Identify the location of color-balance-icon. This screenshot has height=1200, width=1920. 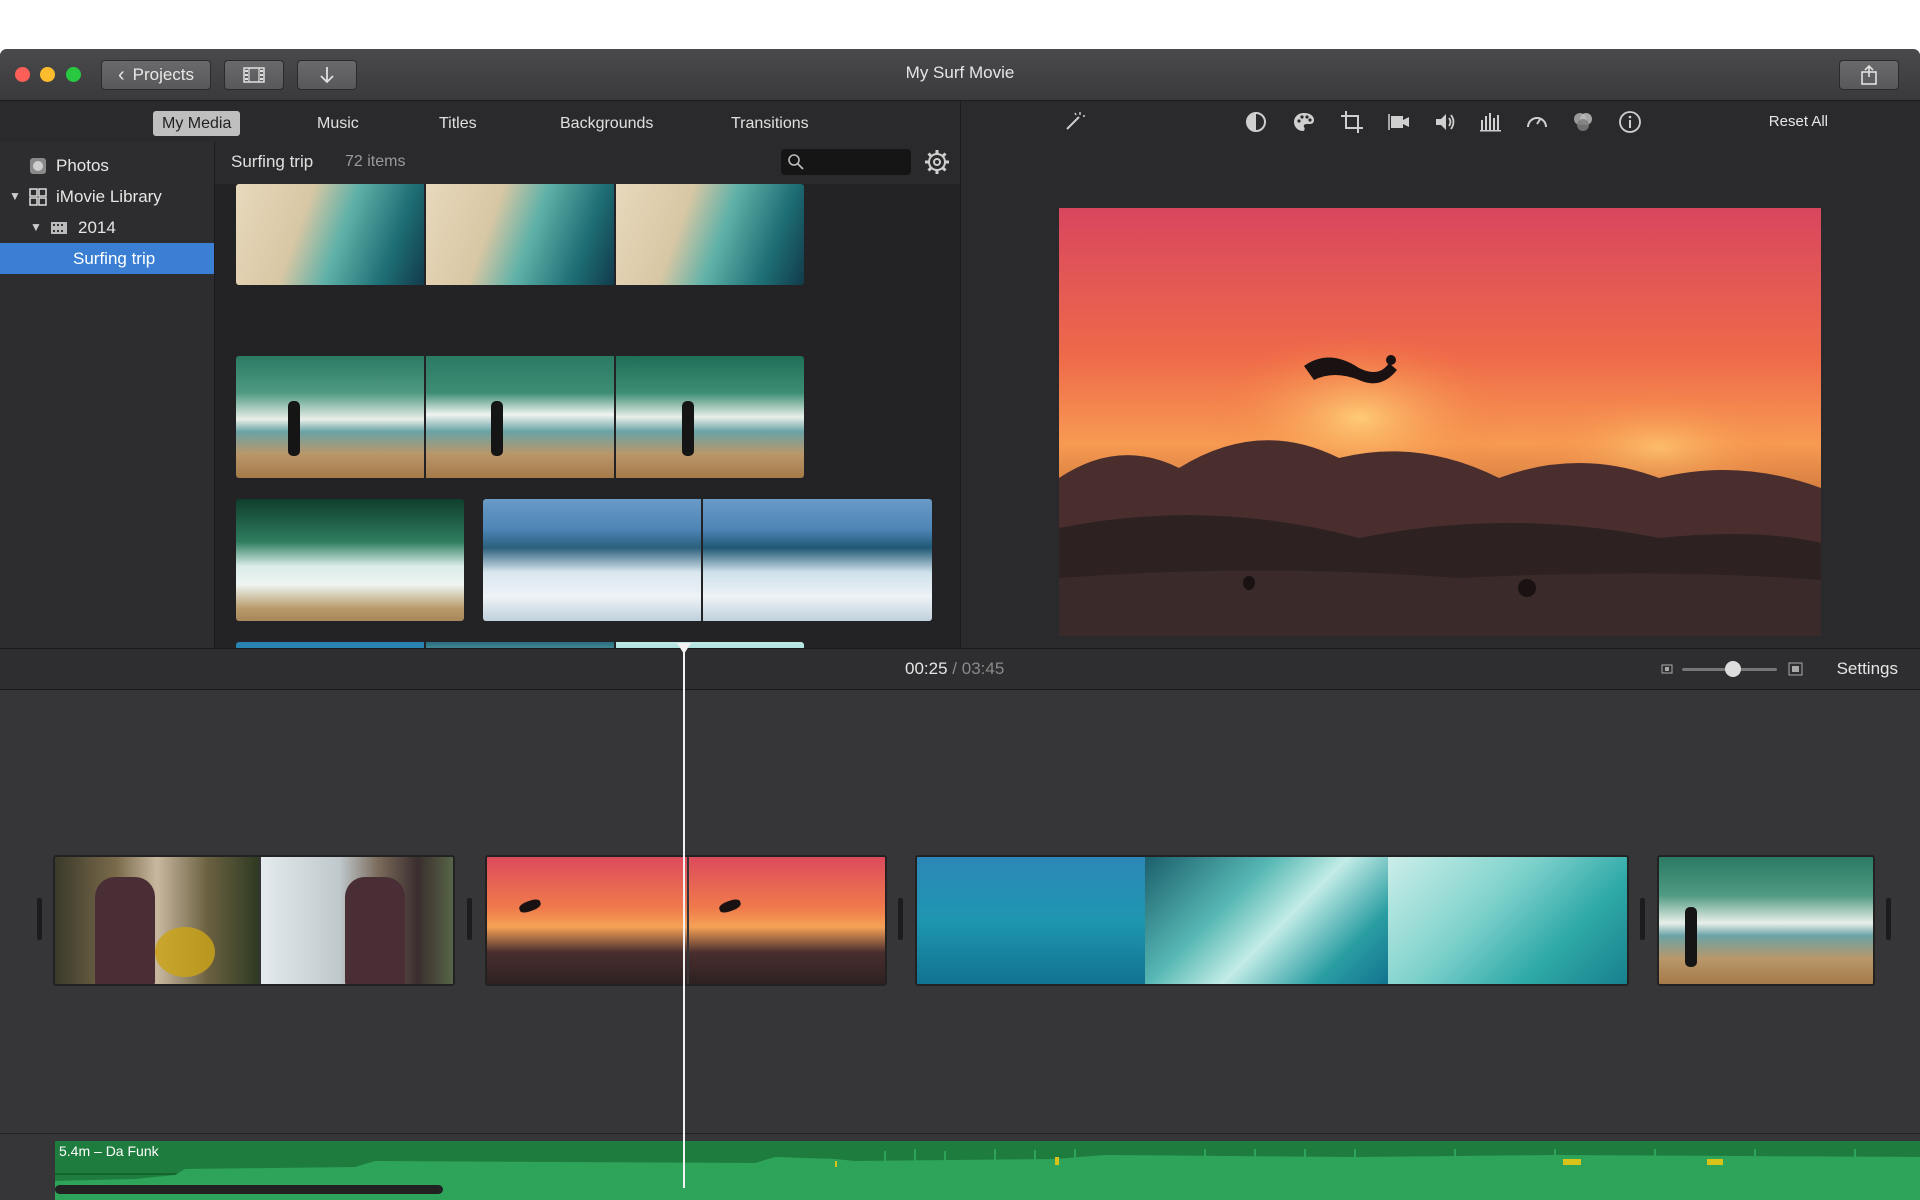
(1256, 122).